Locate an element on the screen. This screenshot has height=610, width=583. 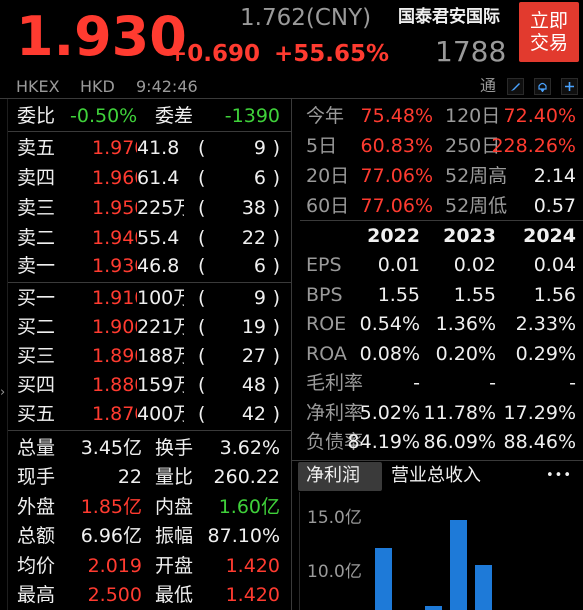
bid-label: 买三 is located at coordinates (36, 356).